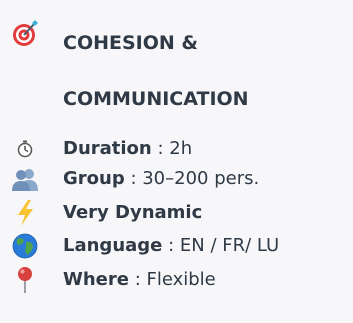  I want to click on language-row: Language : EN / FR/ LU, so click(176, 246).